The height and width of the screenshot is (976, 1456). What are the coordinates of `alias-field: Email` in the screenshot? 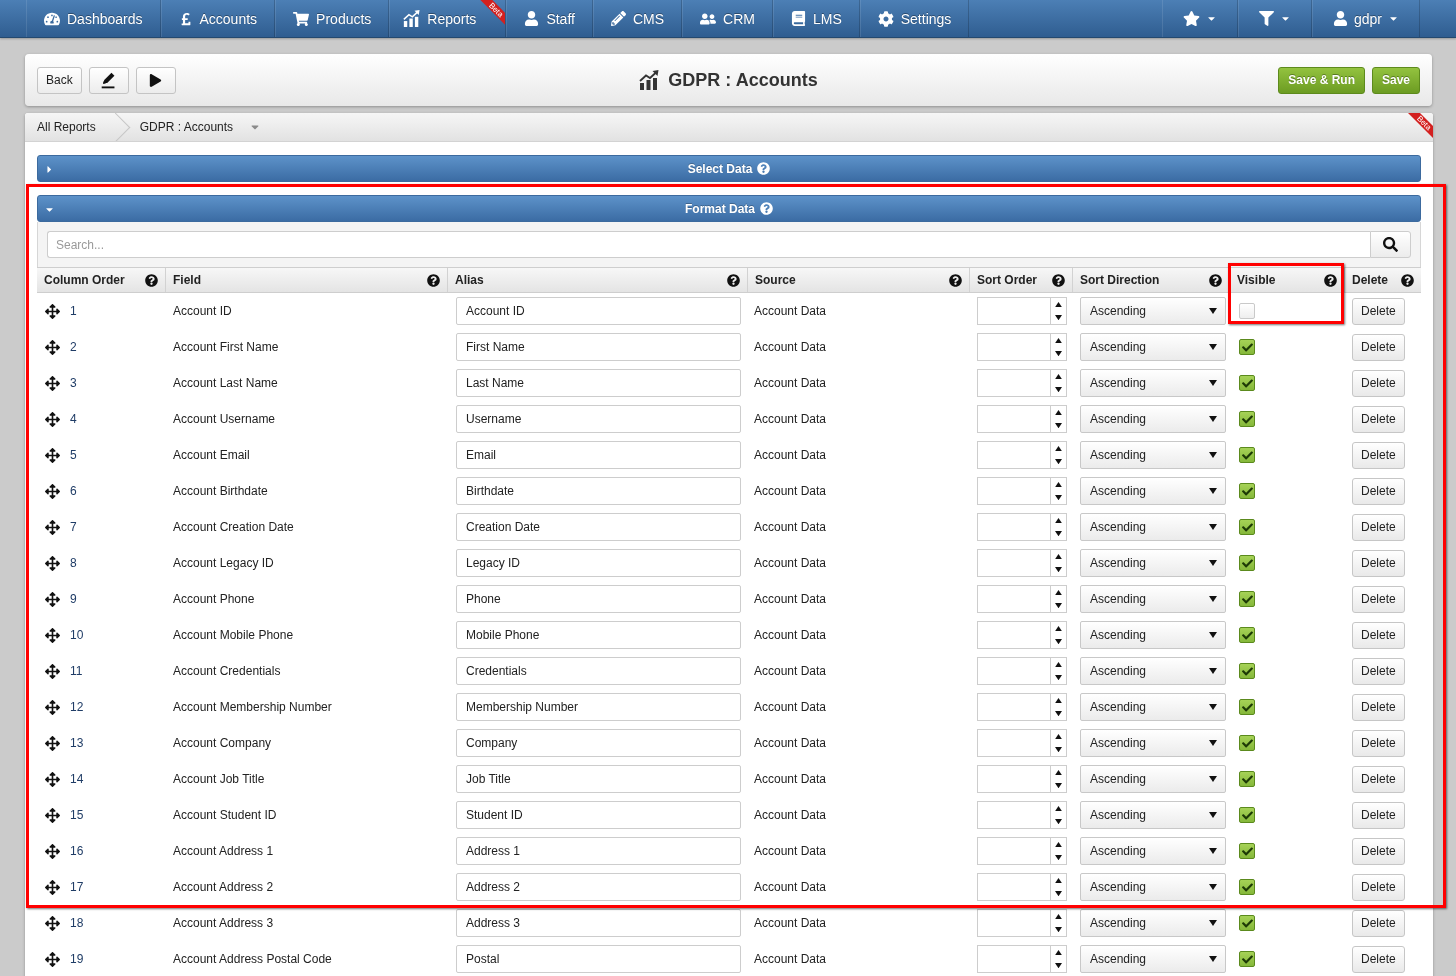 It's located at (598, 455).